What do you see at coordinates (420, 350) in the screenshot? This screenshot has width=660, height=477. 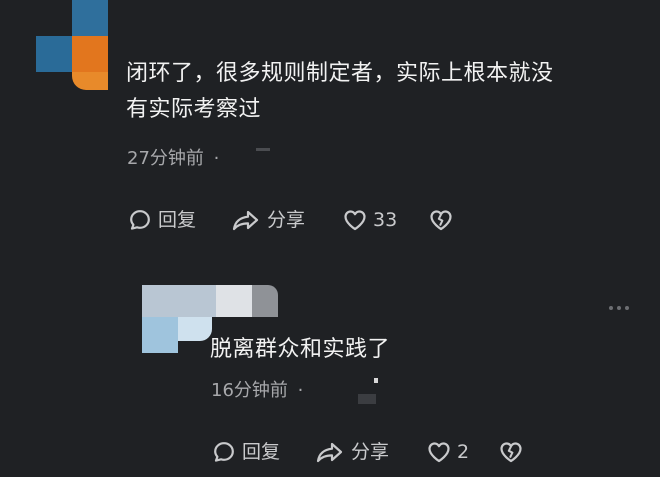 I see `comment-text: 脱离群众和实践了` at bounding box center [420, 350].